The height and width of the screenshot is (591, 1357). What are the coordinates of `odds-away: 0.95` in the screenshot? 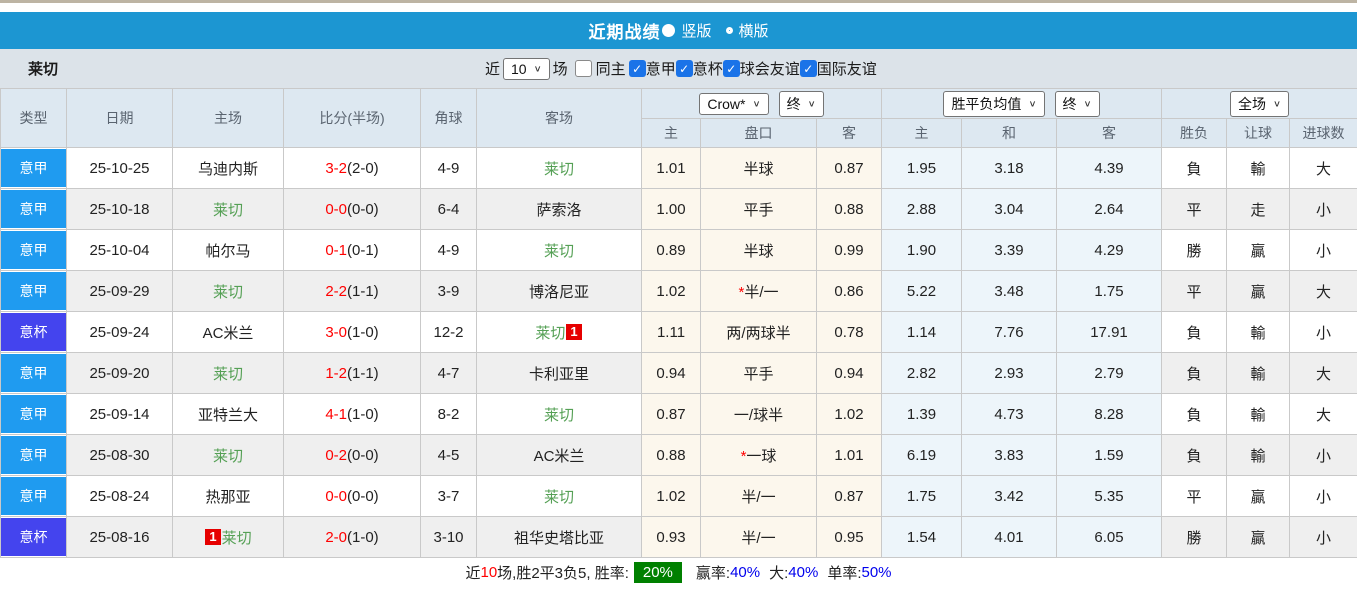 It's located at (849, 537).